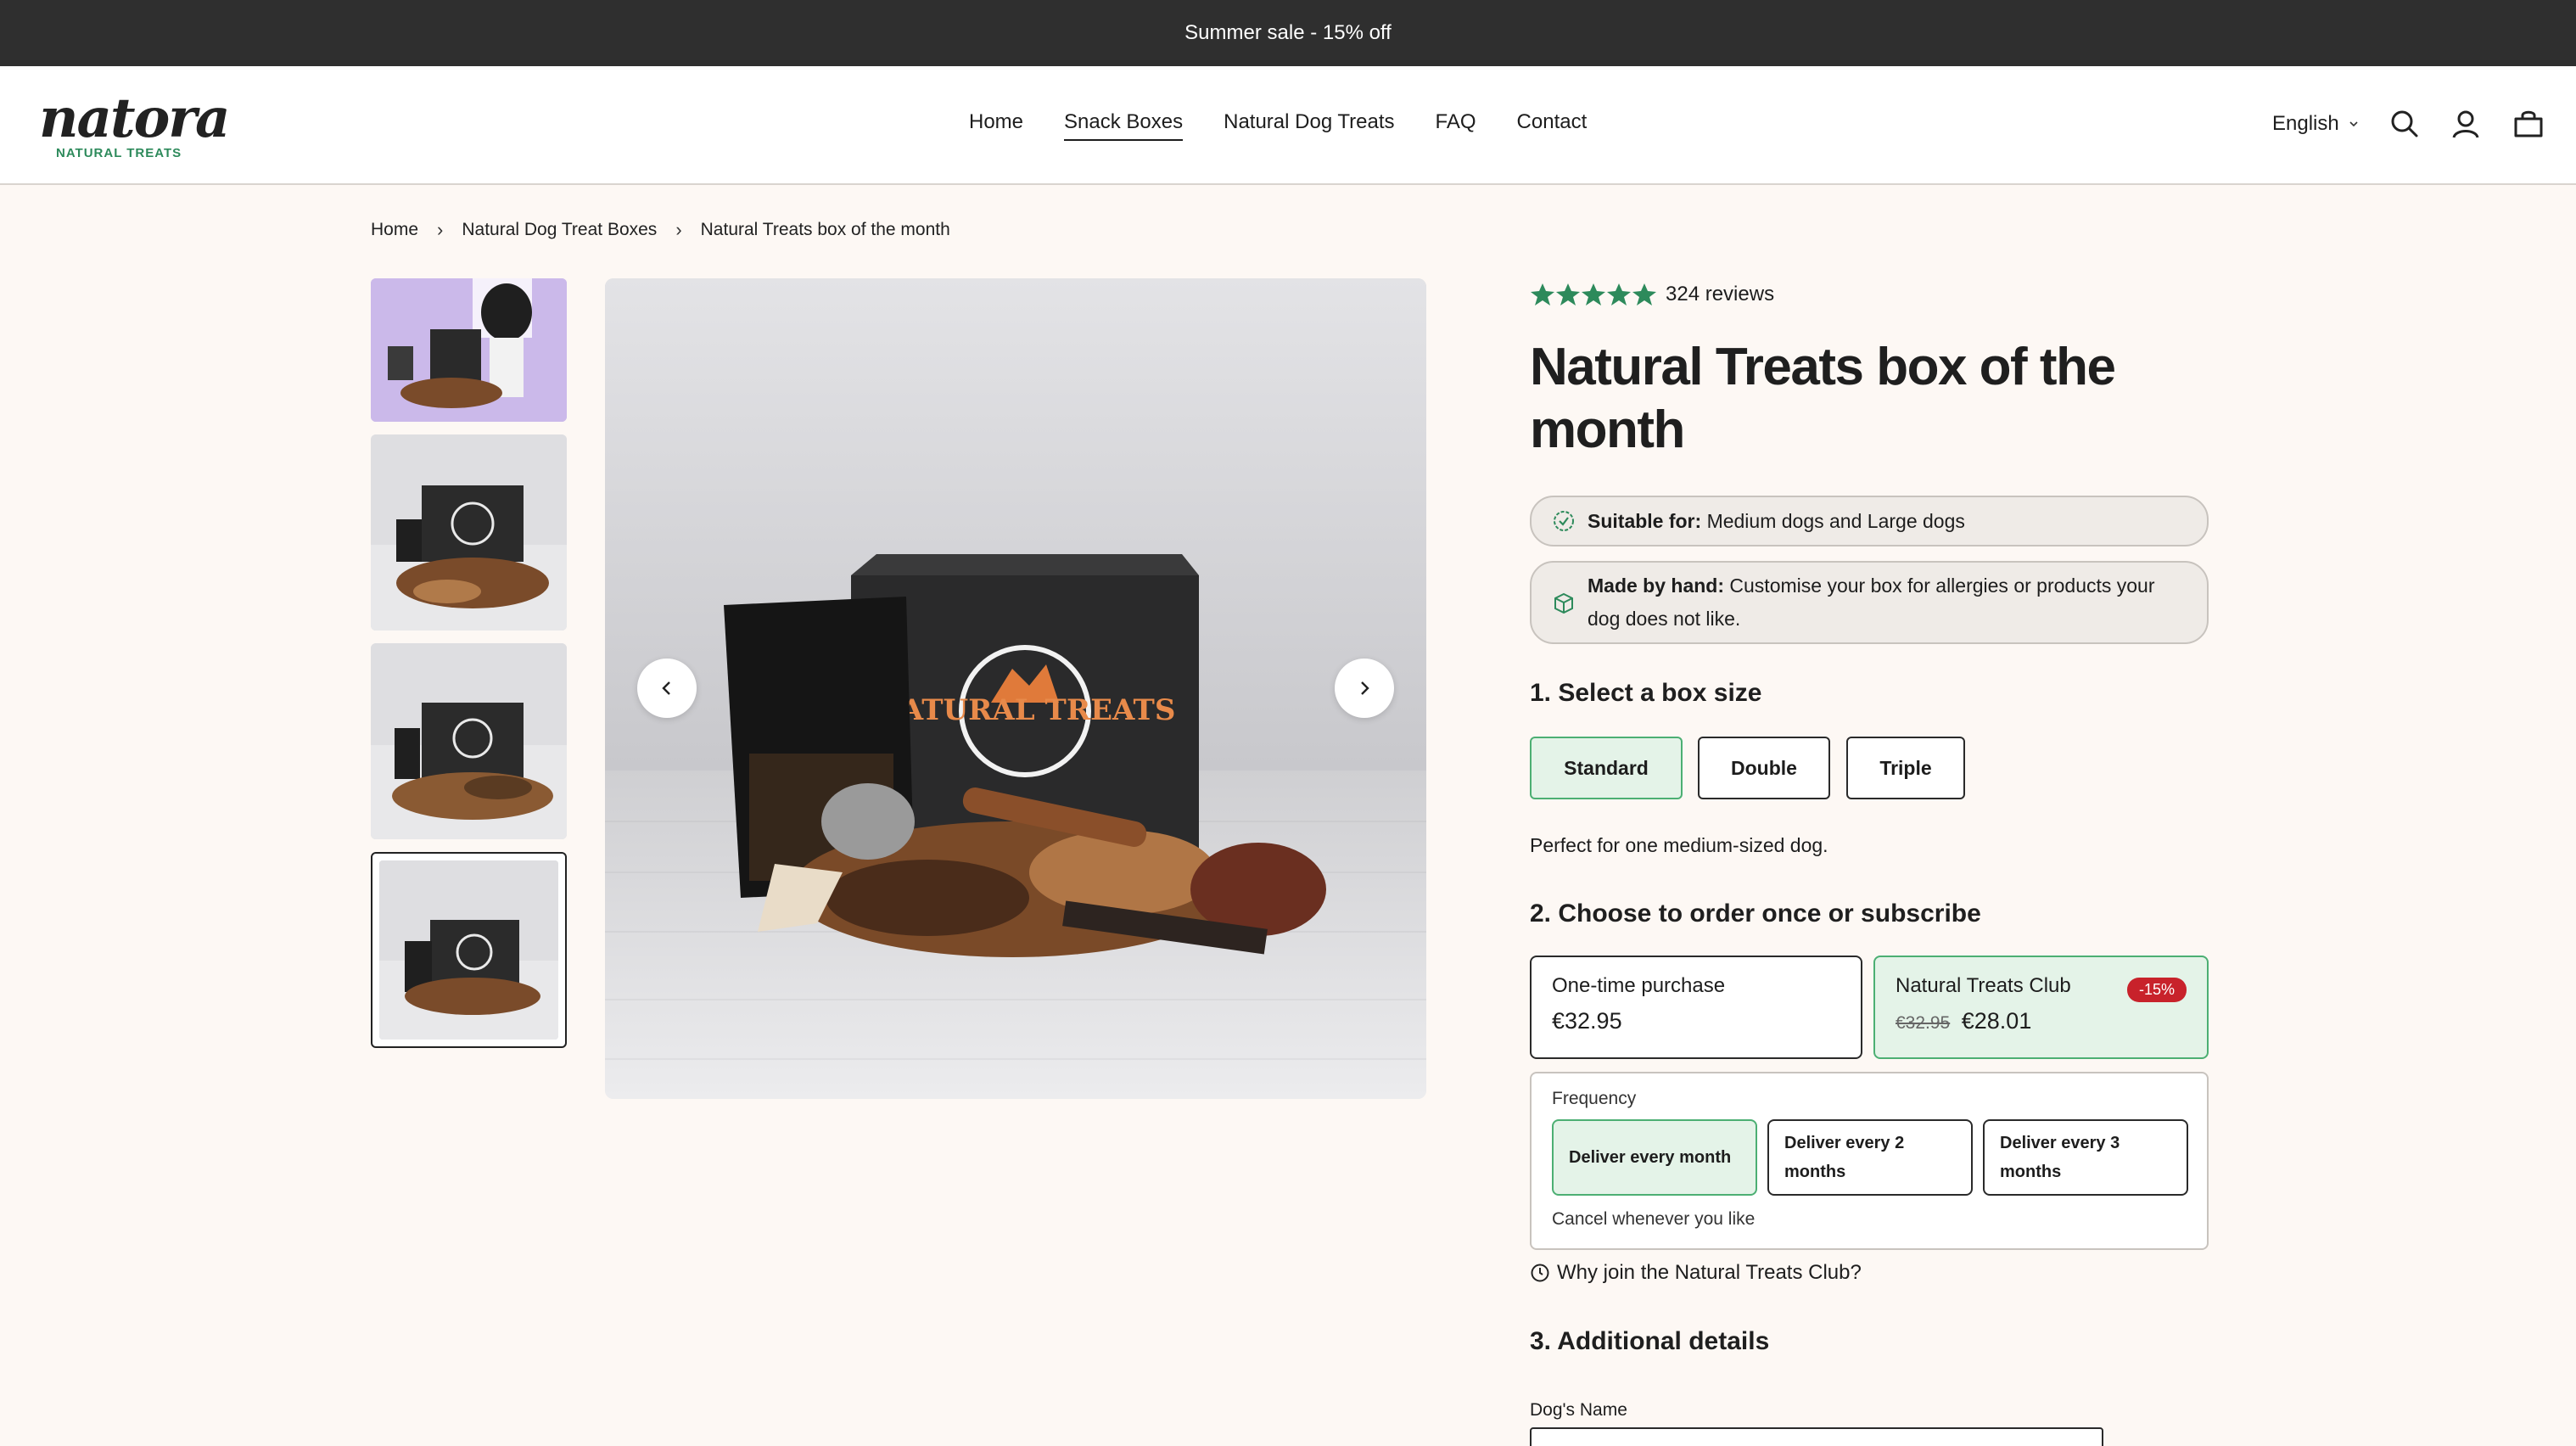 The height and width of the screenshot is (1446, 2576). I want to click on rating: 324 reviews, so click(1652, 294).